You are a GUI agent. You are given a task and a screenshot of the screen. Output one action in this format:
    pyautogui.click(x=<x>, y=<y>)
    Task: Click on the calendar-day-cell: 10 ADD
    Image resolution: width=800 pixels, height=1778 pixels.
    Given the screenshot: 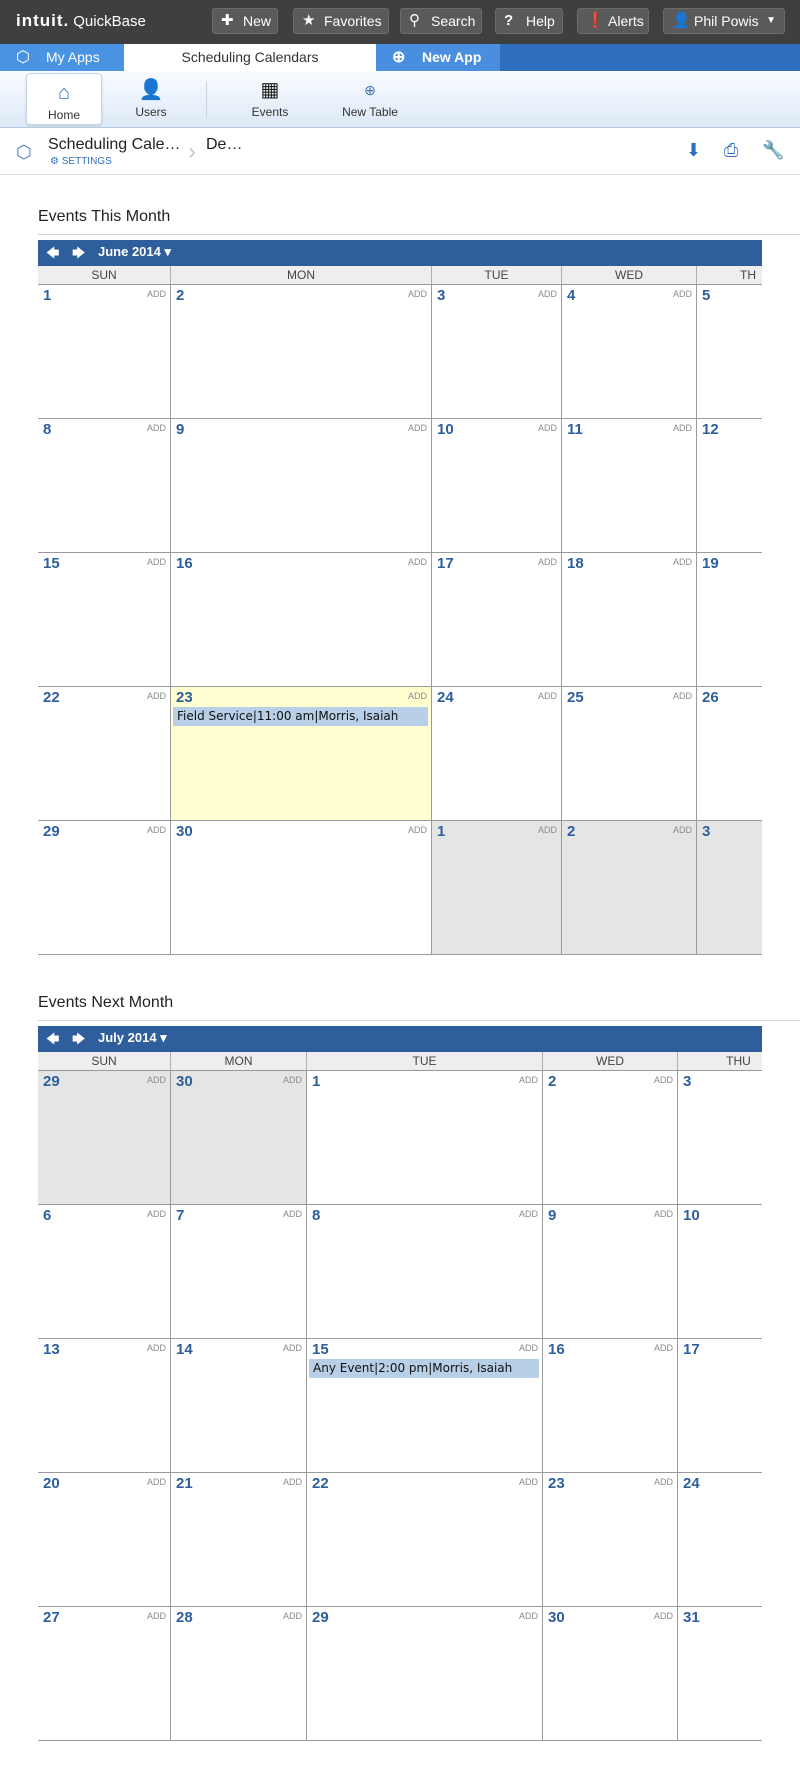 What is the action you would take?
    pyautogui.click(x=497, y=486)
    